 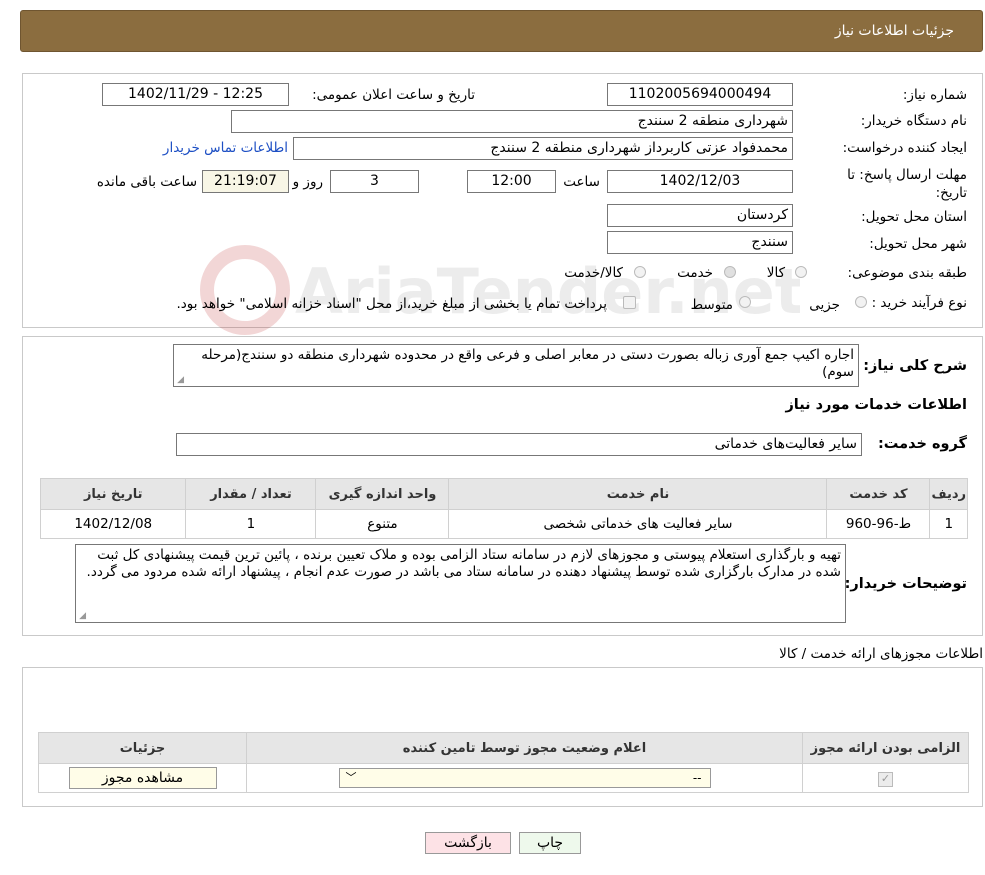 What do you see at coordinates (881, 654) in the screenshot?
I see `permits-section-title: اطلاعات مجوزهای ارائه خدمت / کالا` at bounding box center [881, 654].